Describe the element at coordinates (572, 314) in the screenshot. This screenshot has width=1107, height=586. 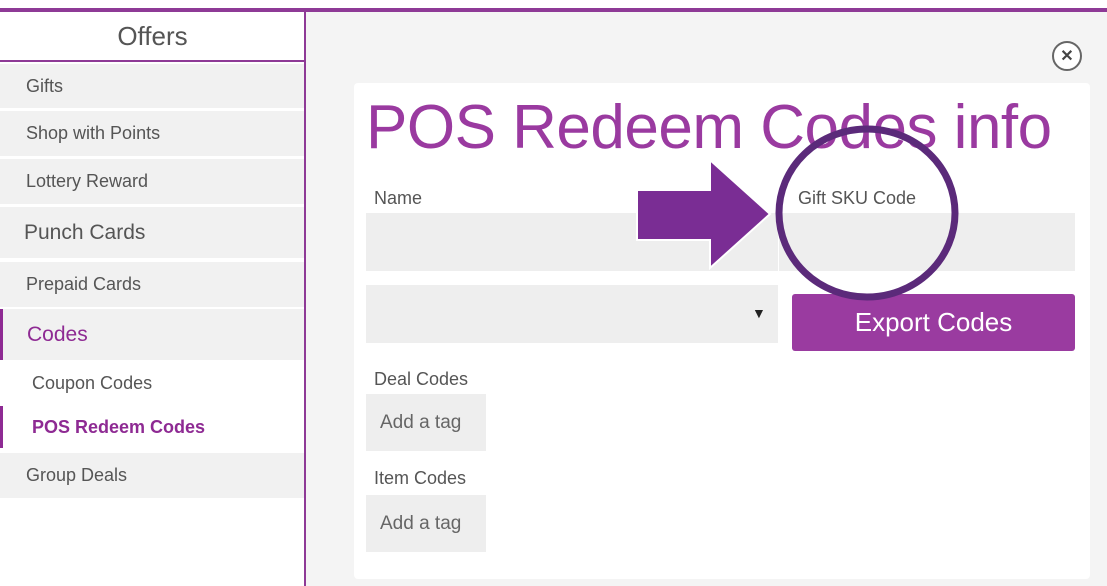
I see `select-dropdown` at that location.